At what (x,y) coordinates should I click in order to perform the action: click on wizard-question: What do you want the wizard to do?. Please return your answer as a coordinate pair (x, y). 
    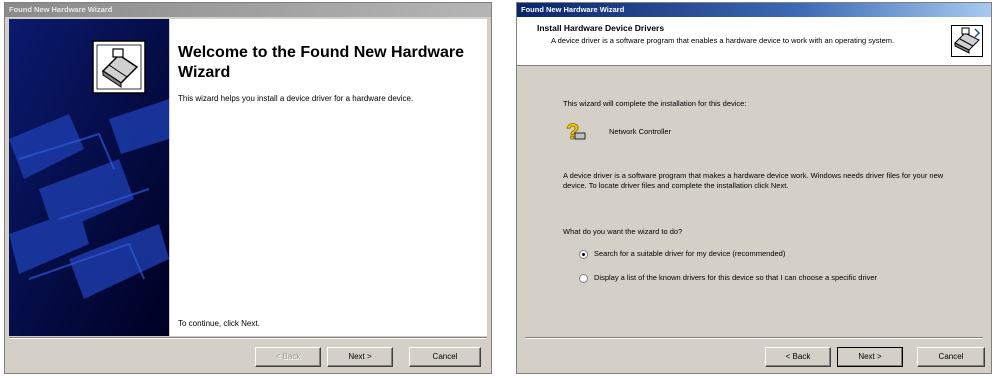
    Looking at the image, I should click on (623, 231).